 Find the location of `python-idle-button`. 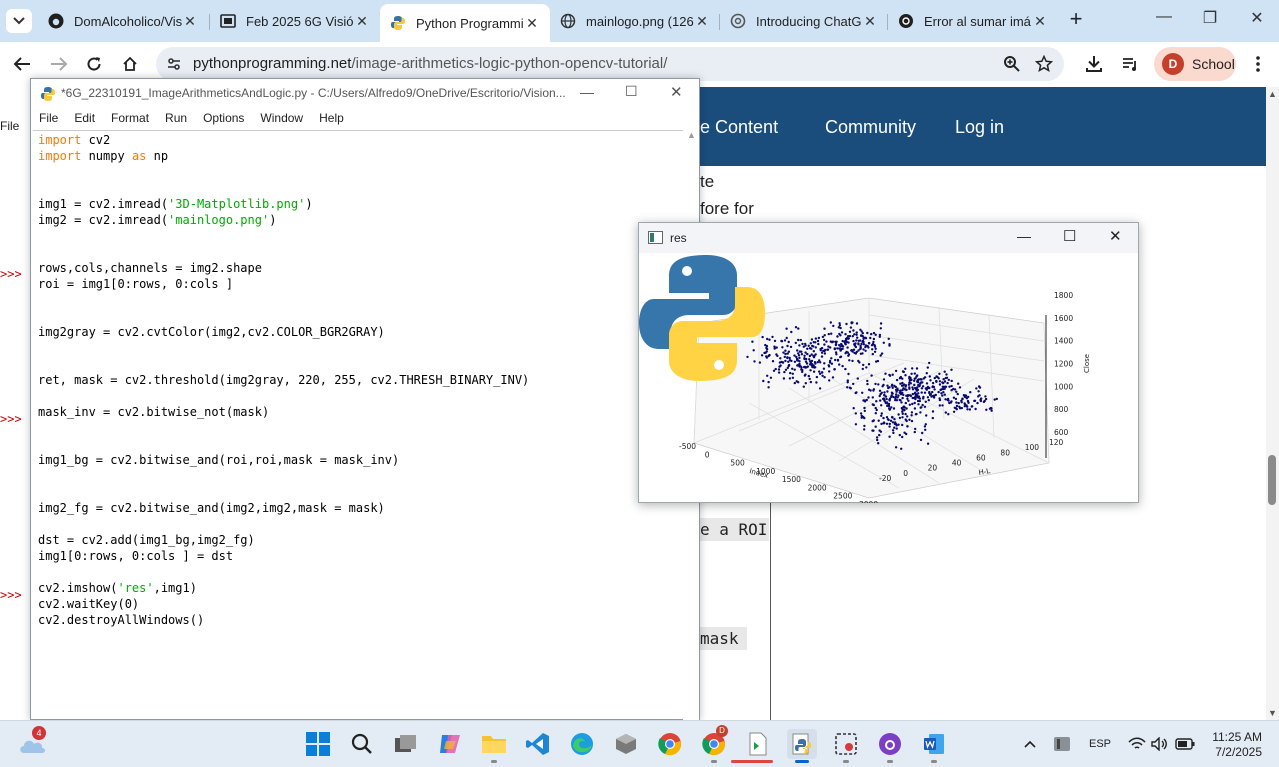

python-idle-button is located at coordinates (802, 744).